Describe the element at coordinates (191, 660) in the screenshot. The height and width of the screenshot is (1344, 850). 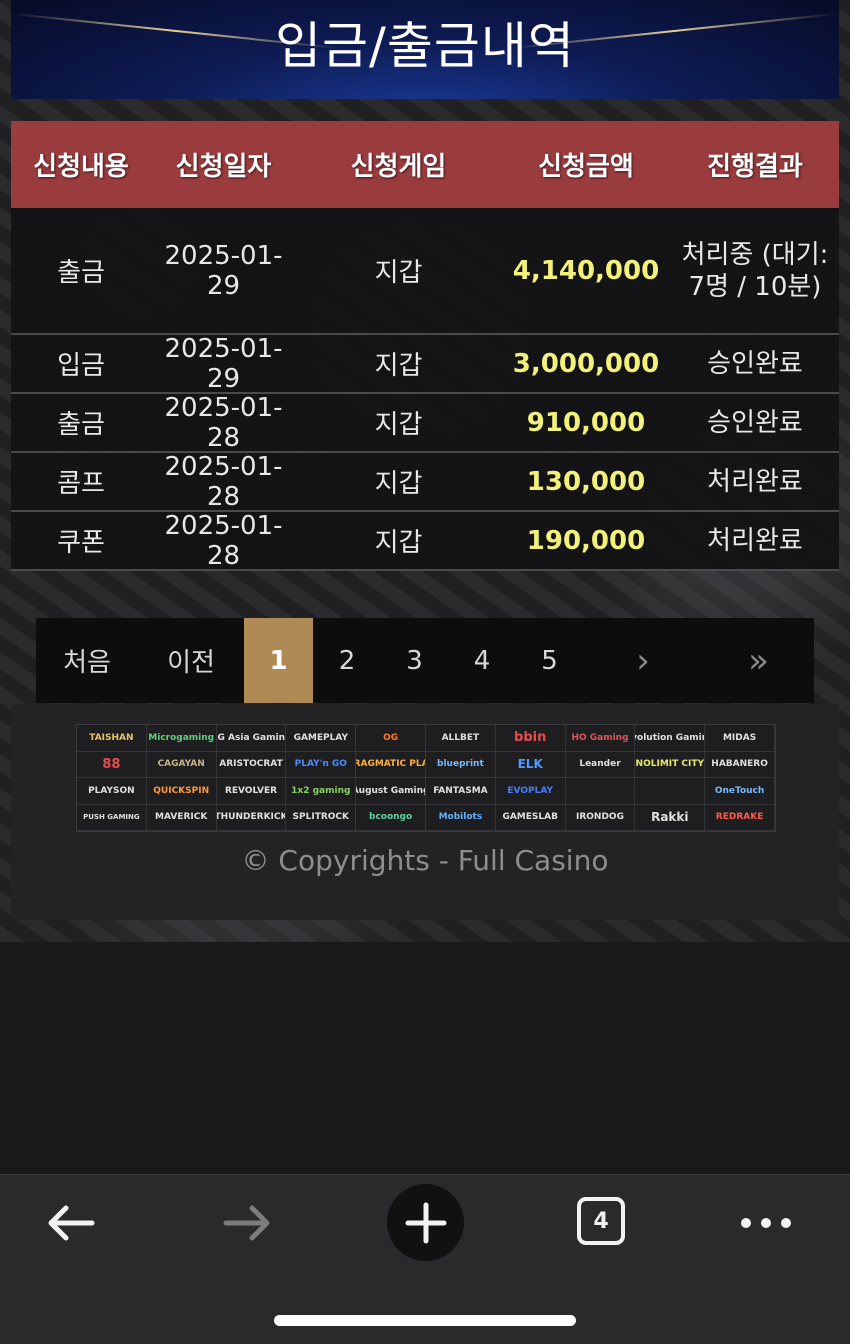
I see `prev-page-button: 이전` at that location.